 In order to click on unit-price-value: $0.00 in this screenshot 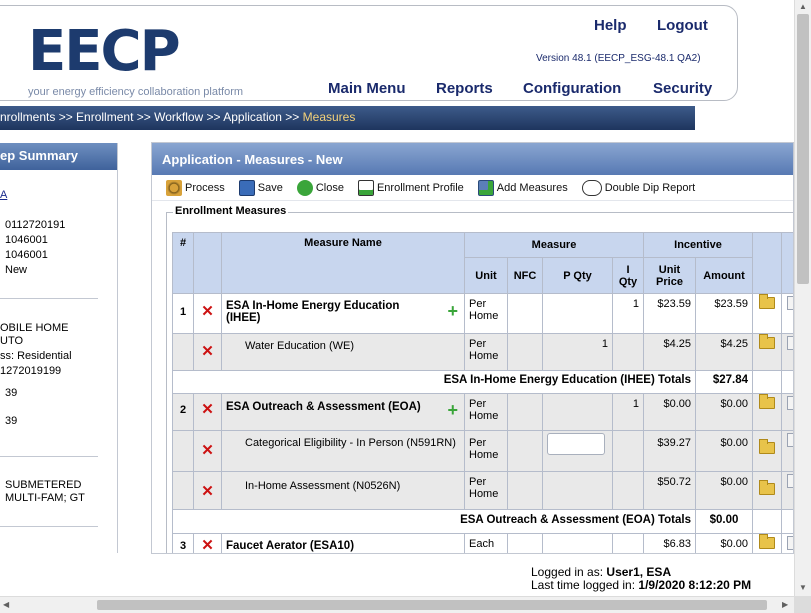, I will do `click(669, 412)`.